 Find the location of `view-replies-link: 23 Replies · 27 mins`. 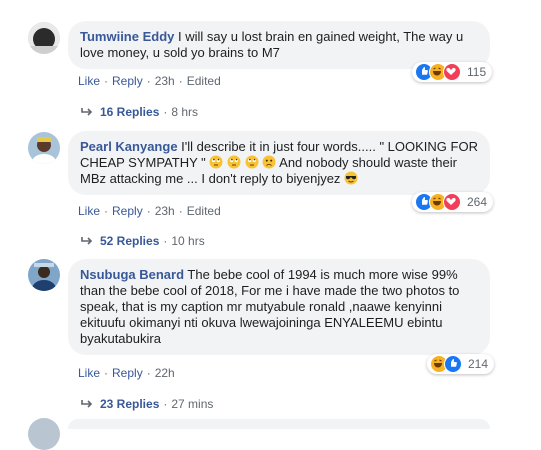

view-replies-link: 23 Replies · 27 mins is located at coordinates (146, 404).